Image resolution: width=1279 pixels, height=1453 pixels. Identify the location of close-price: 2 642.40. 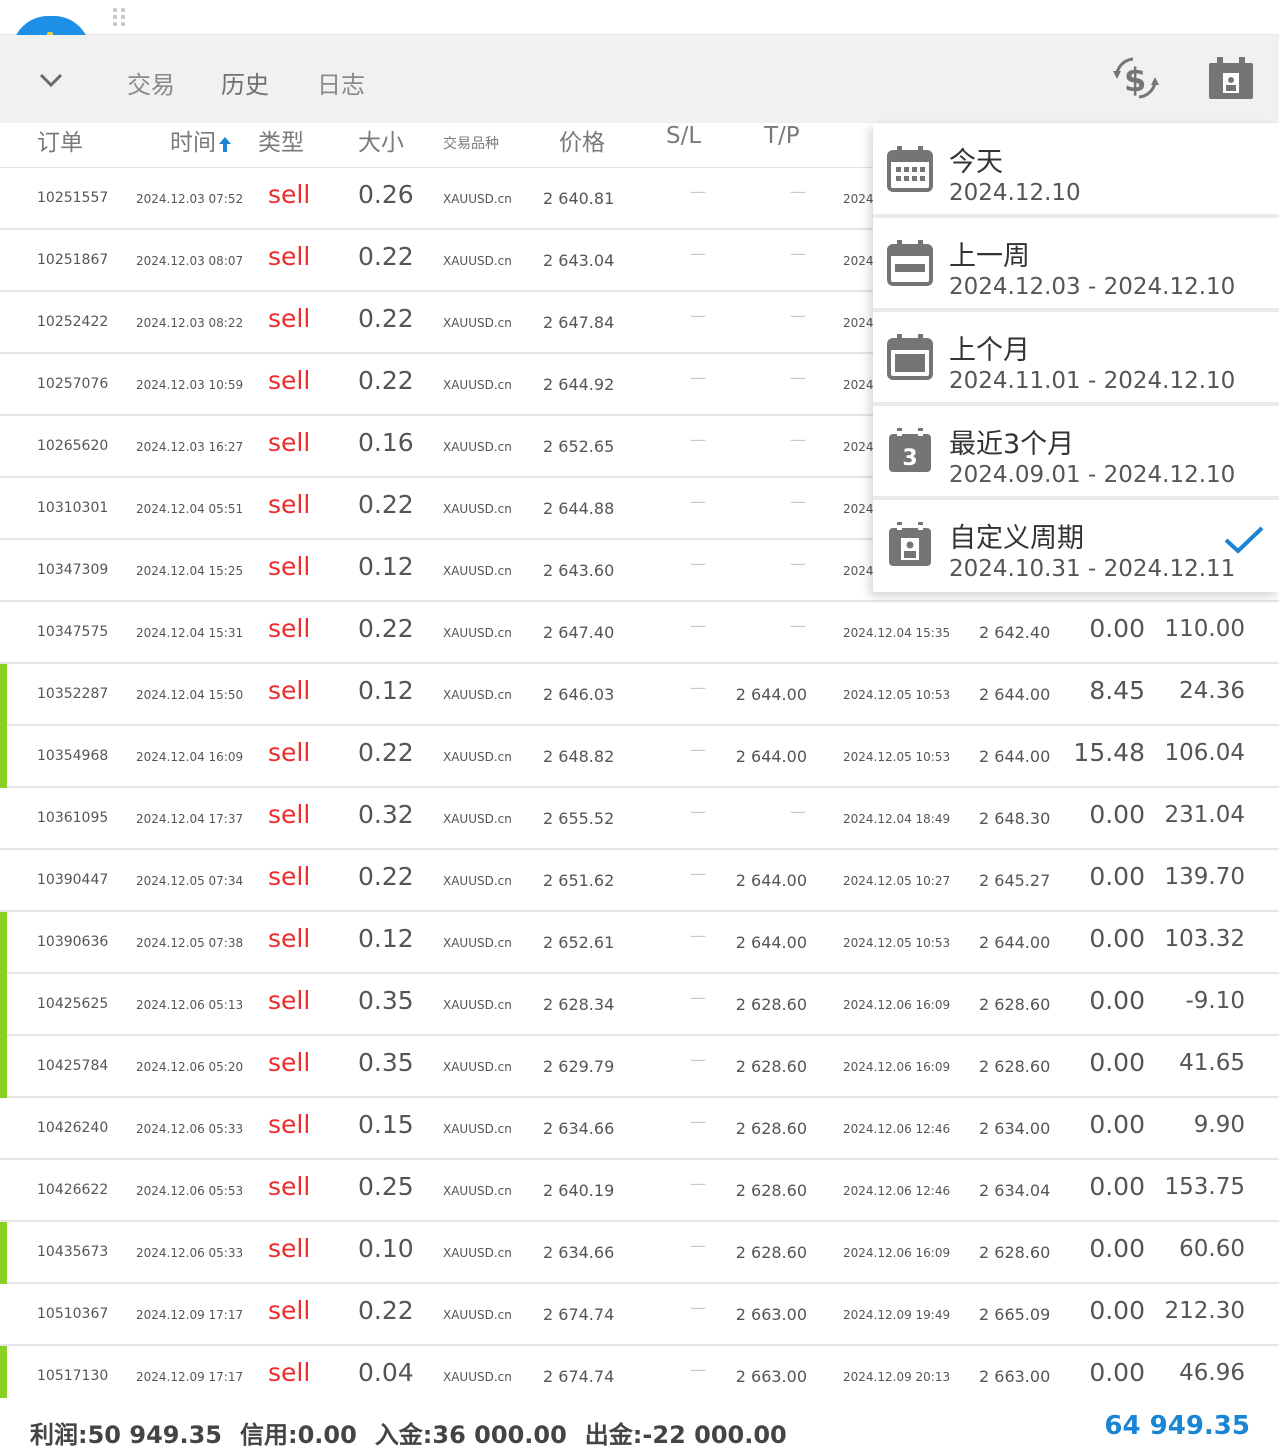
(1015, 632).